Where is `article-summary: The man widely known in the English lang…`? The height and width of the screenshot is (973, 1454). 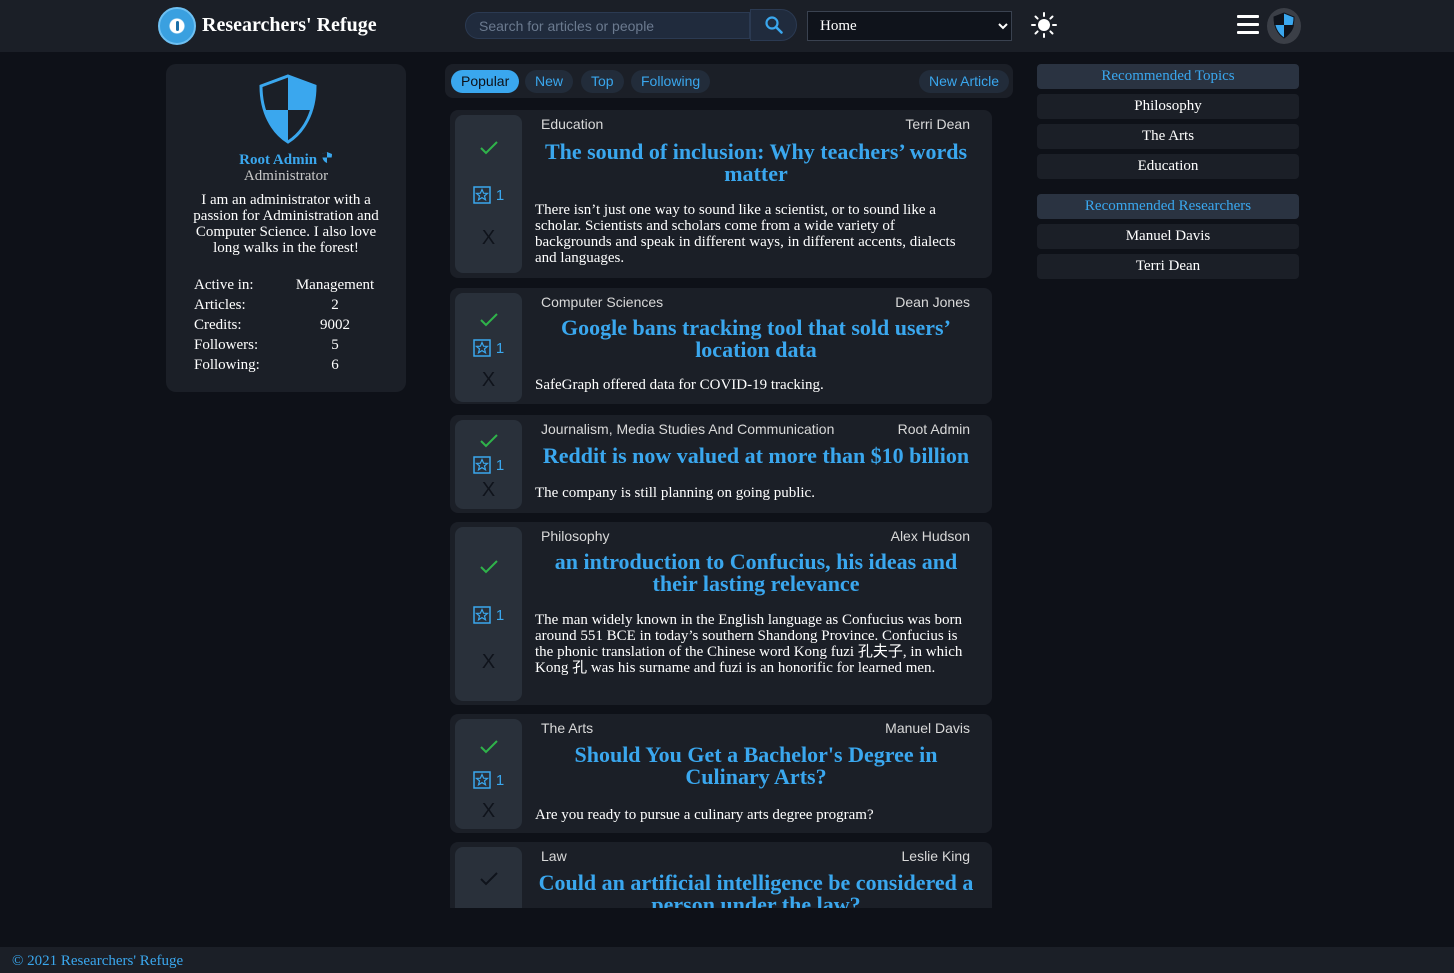 article-summary: The man widely known in the English lang… is located at coordinates (749, 644).